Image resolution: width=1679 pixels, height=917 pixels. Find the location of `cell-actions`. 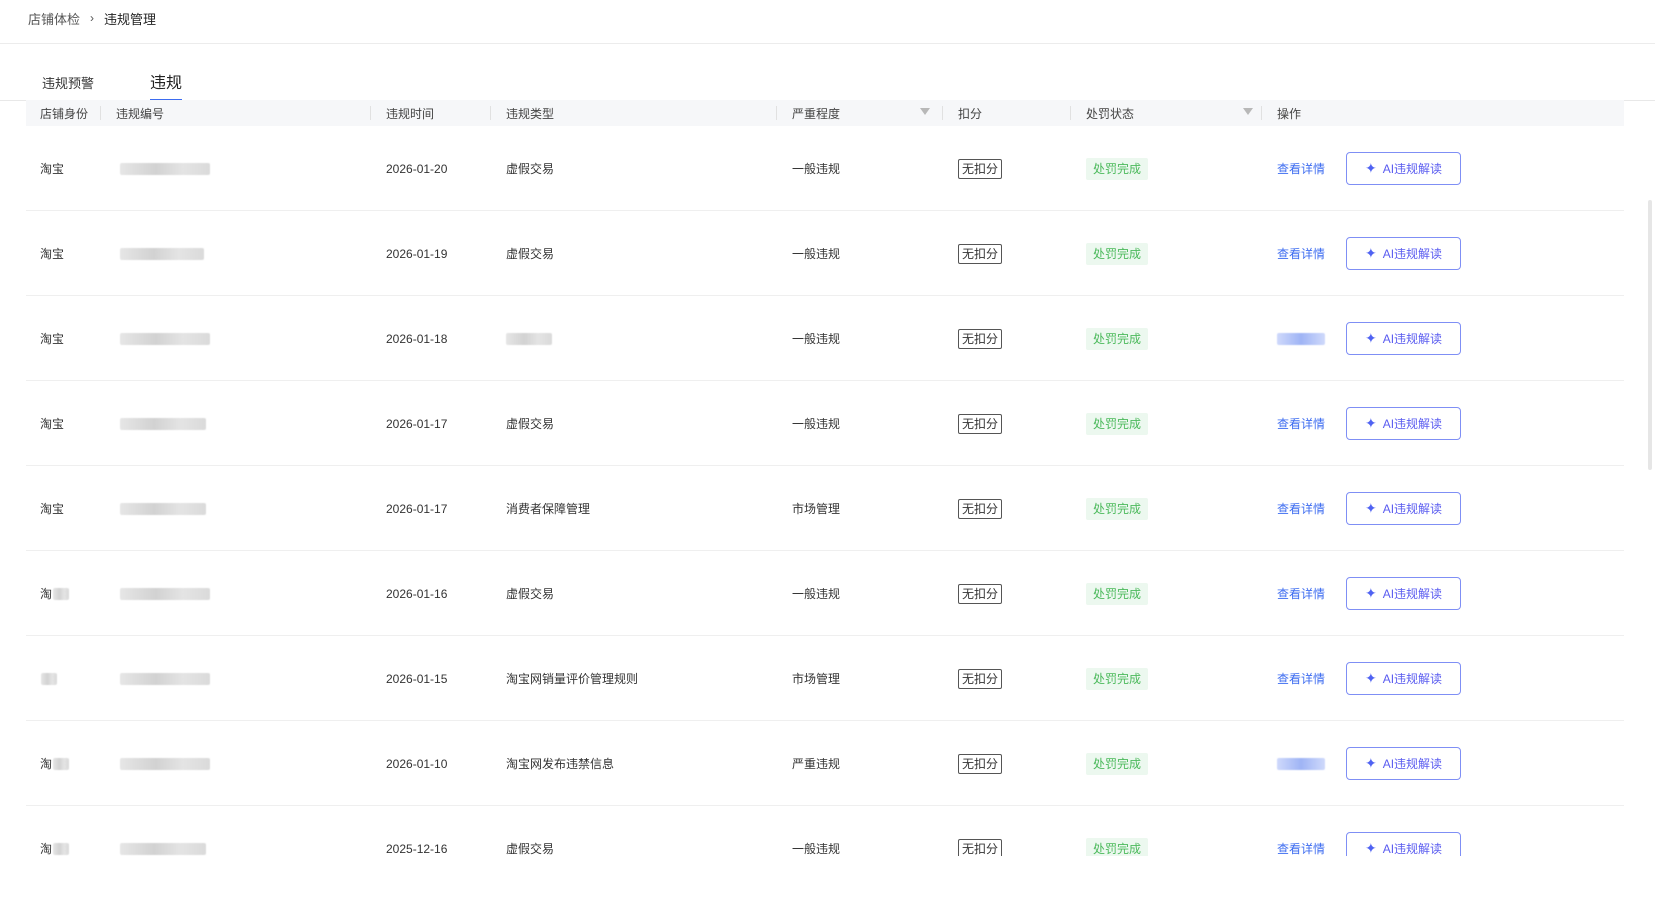

cell-actions is located at coordinates (1301, 763).